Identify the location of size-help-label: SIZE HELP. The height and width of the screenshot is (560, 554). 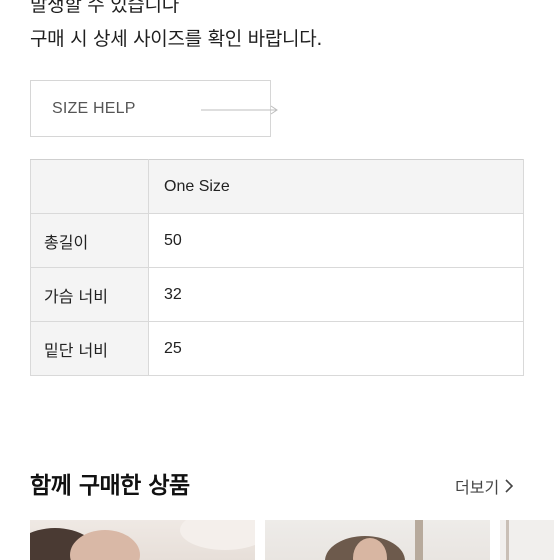
(94, 108).